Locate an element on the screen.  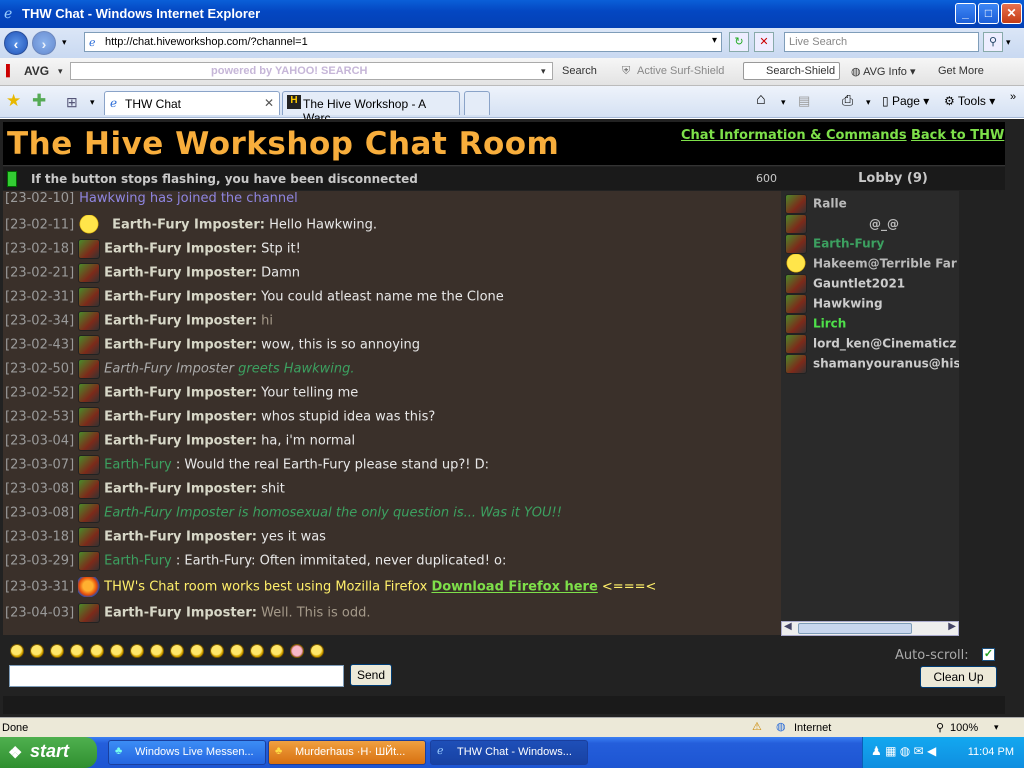
print-dropdown-icon: ▾ is located at coordinates (868, 102).